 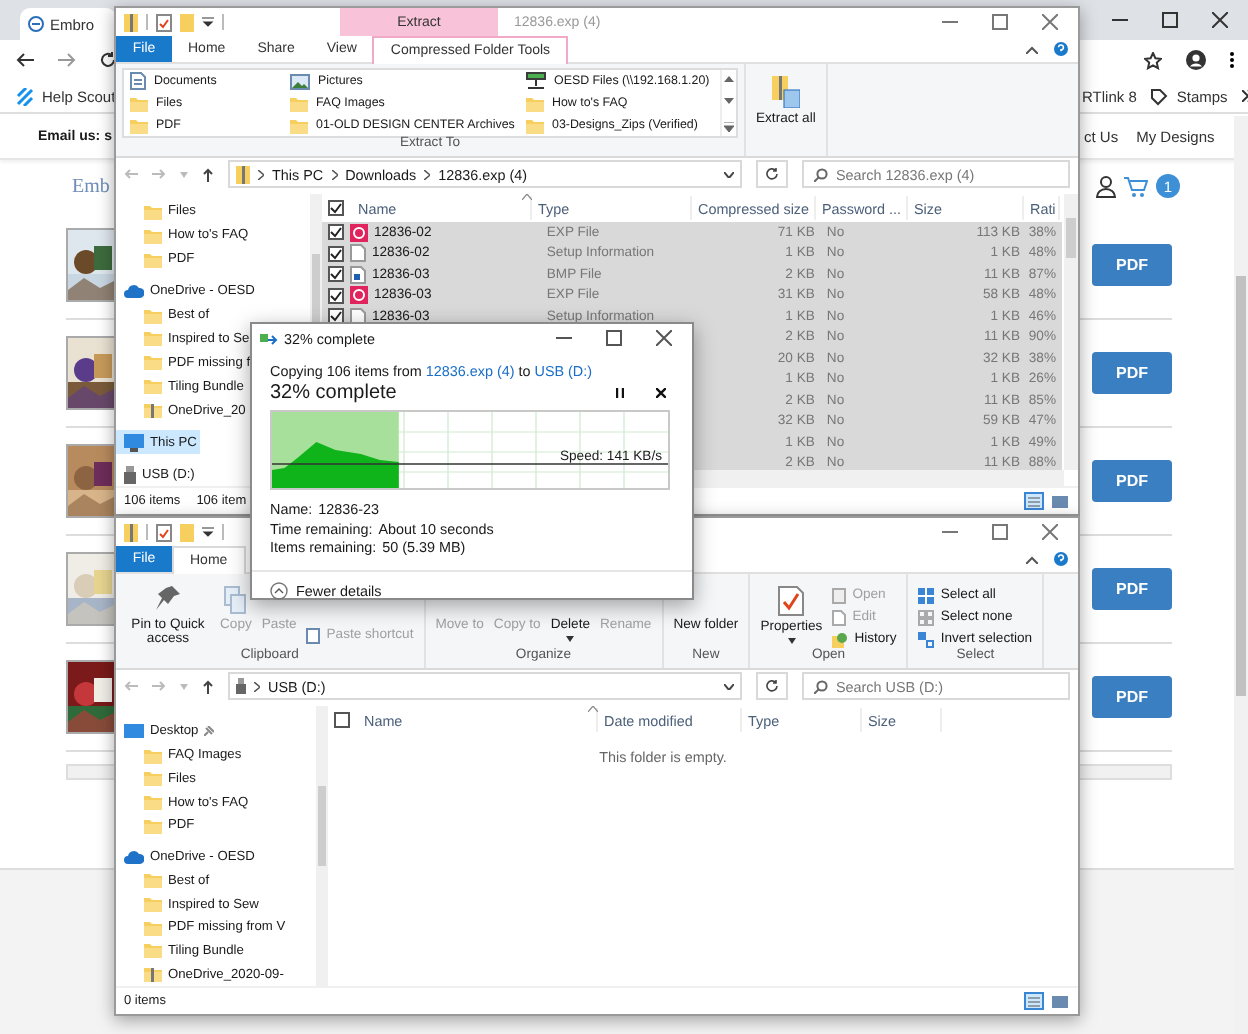 What do you see at coordinates (334, 393) in the screenshot?
I see `progress-heading: 32% complete` at bounding box center [334, 393].